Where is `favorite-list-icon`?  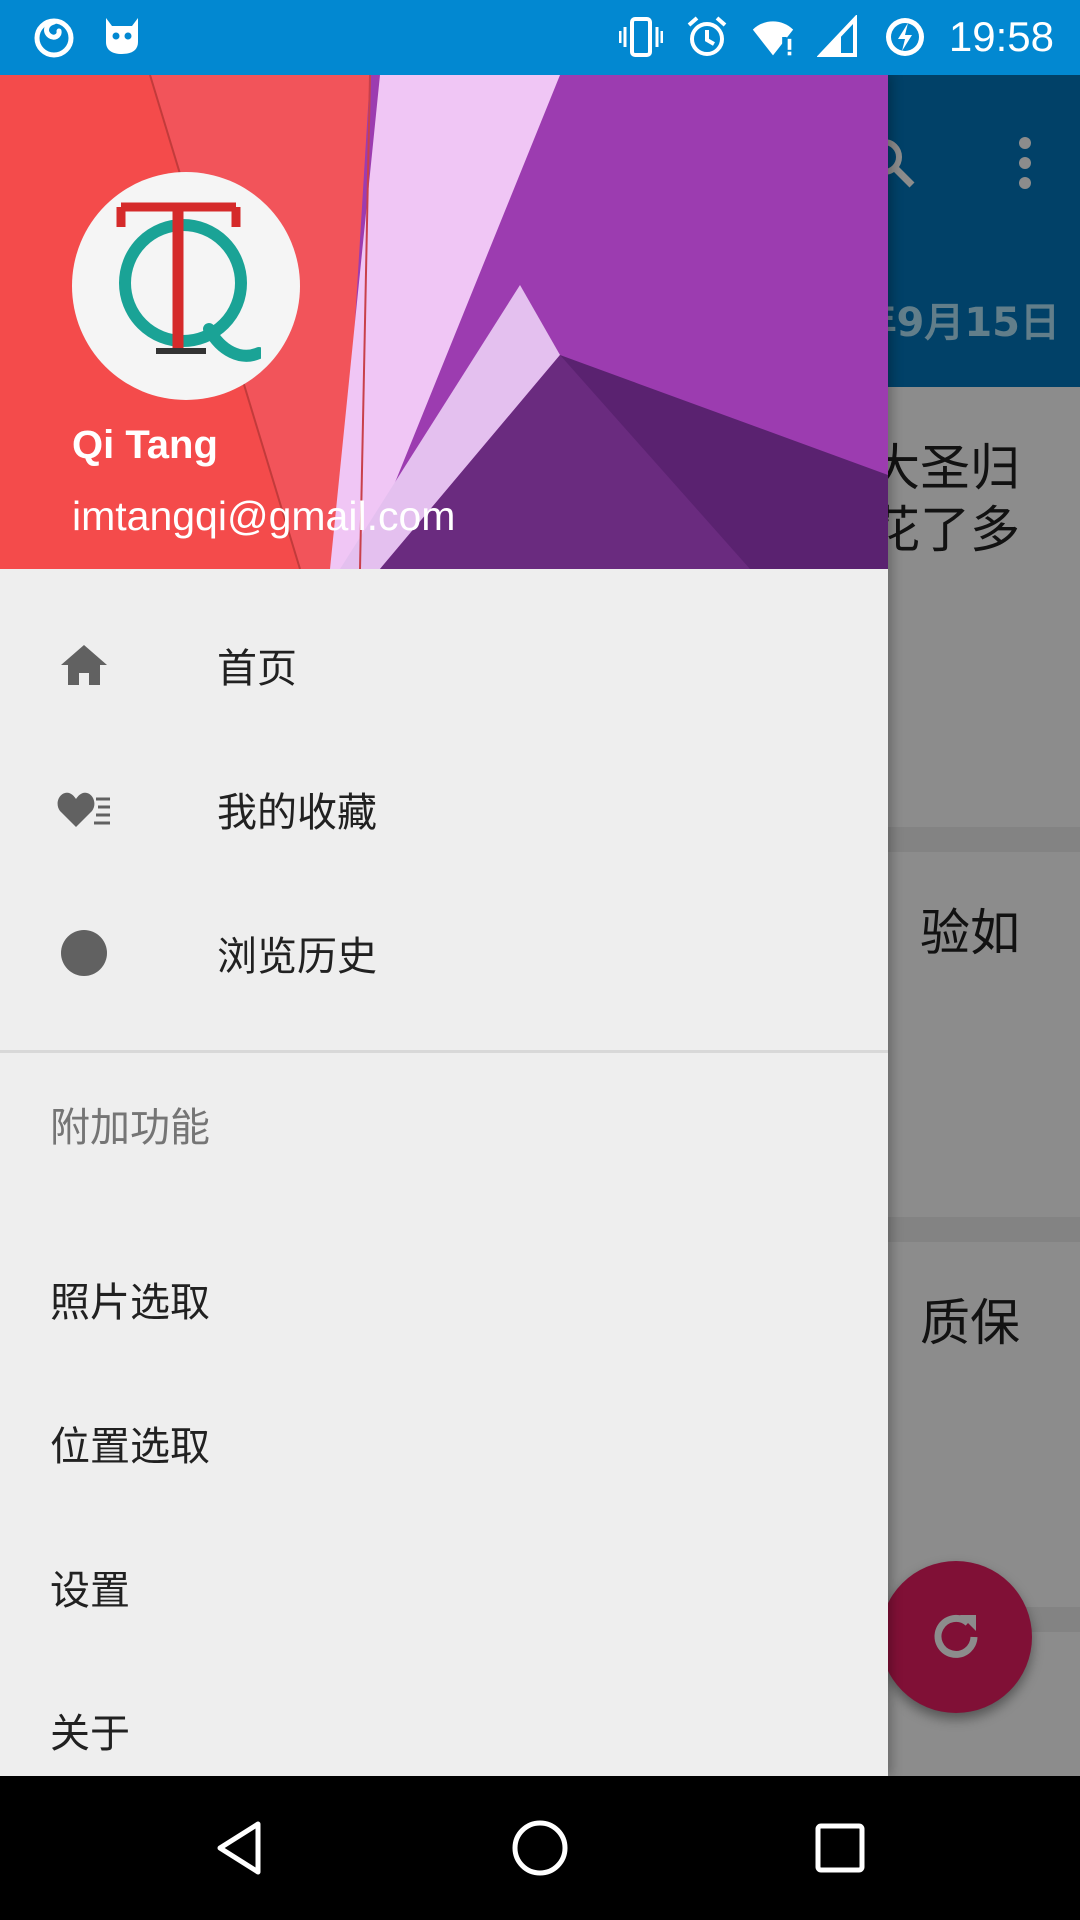
favorite-list-icon is located at coordinates (84, 809).